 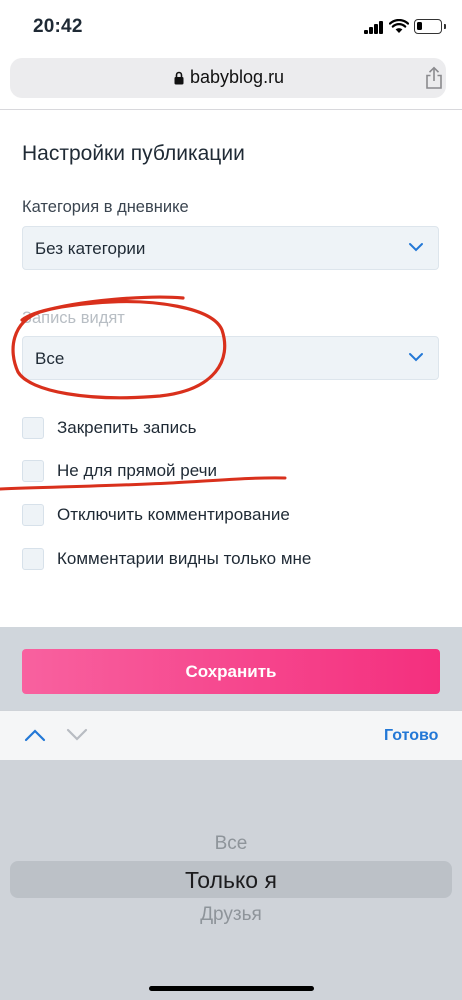 What do you see at coordinates (231, 988) in the screenshot?
I see `home-indicator` at bounding box center [231, 988].